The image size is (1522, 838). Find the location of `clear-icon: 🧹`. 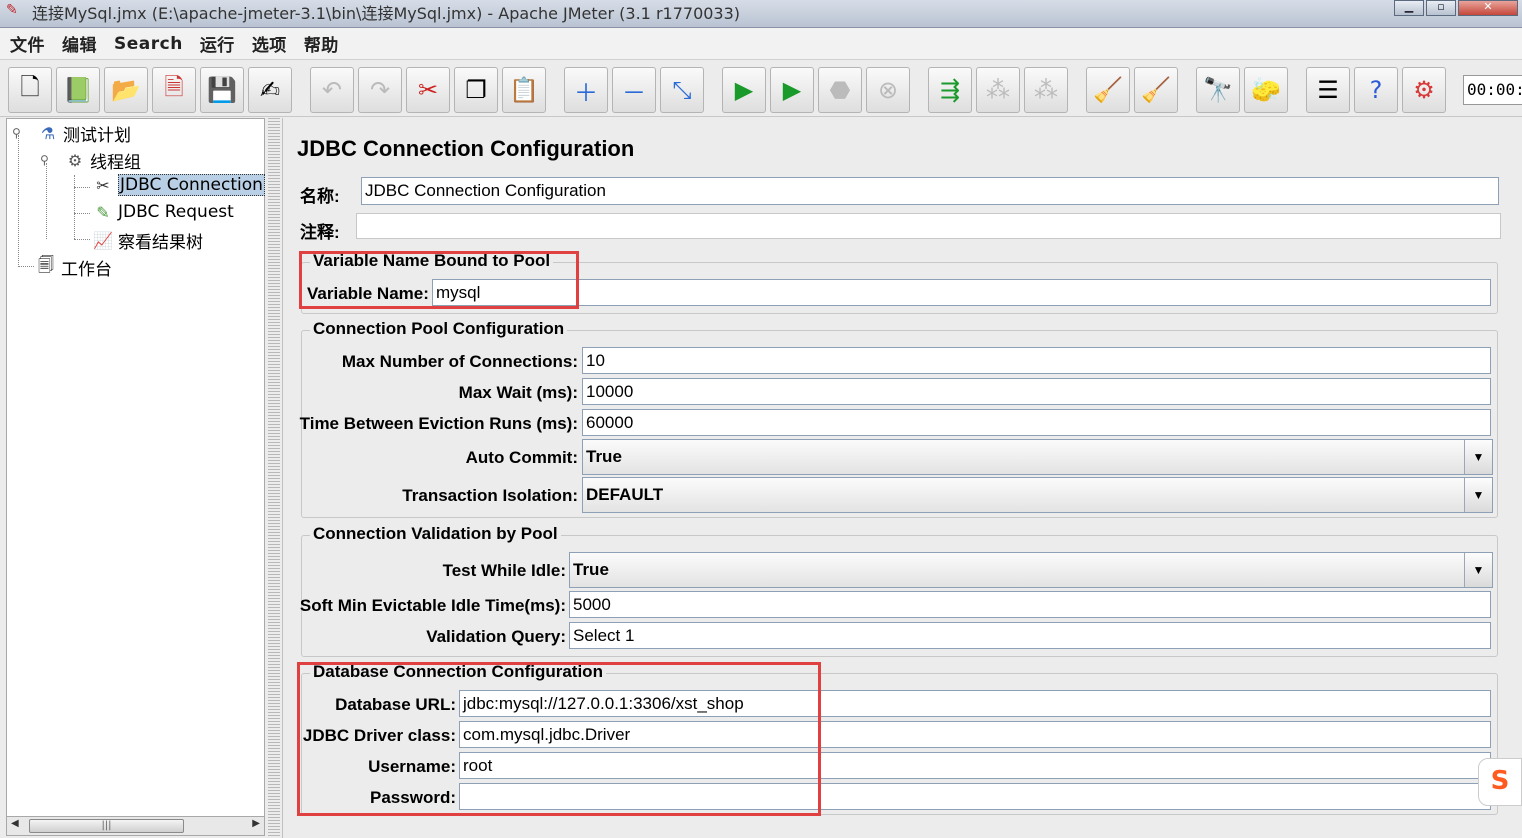

clear-icon: 🧹 is located at coordinates (1108, 90).